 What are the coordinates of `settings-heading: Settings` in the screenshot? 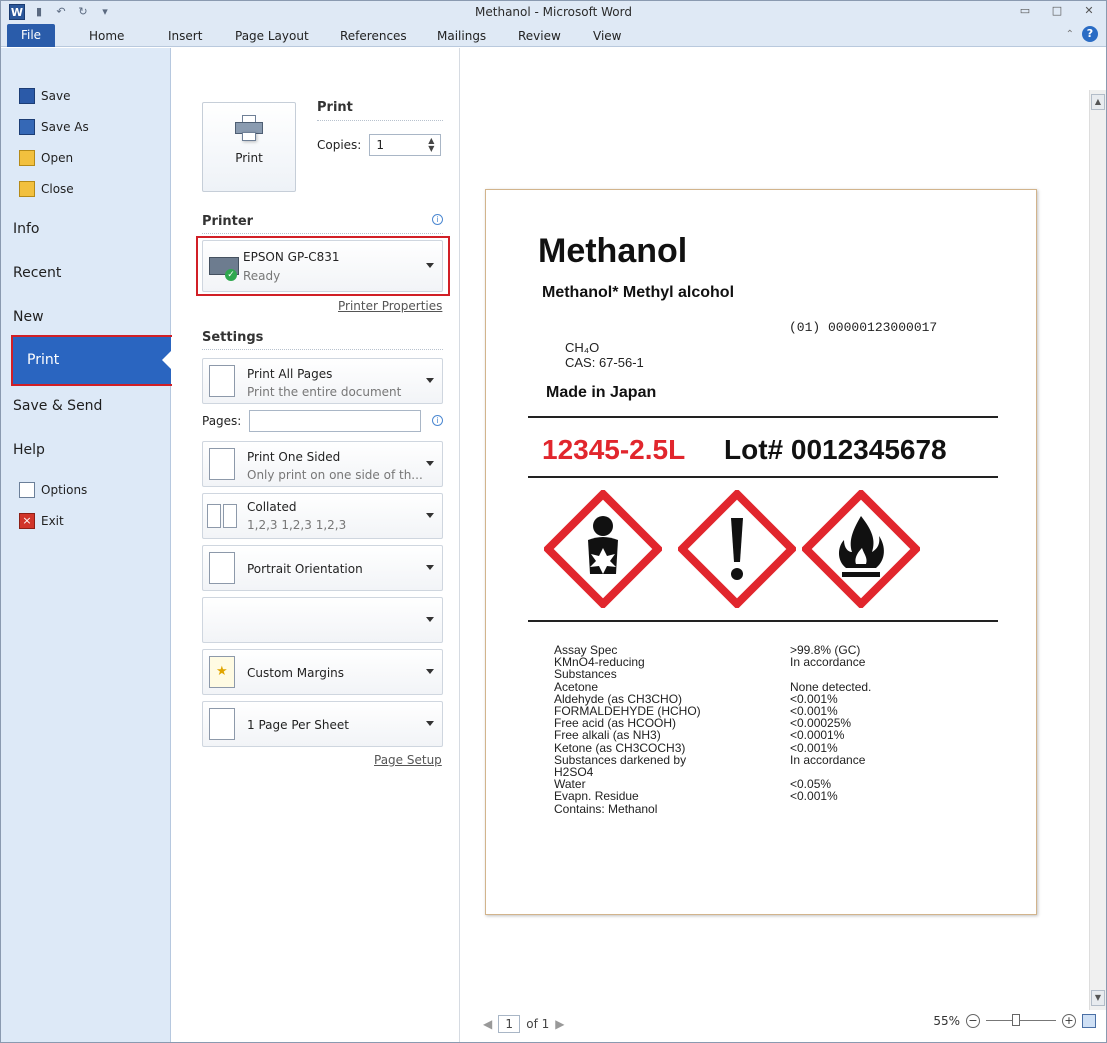 It's located at (233, 337).